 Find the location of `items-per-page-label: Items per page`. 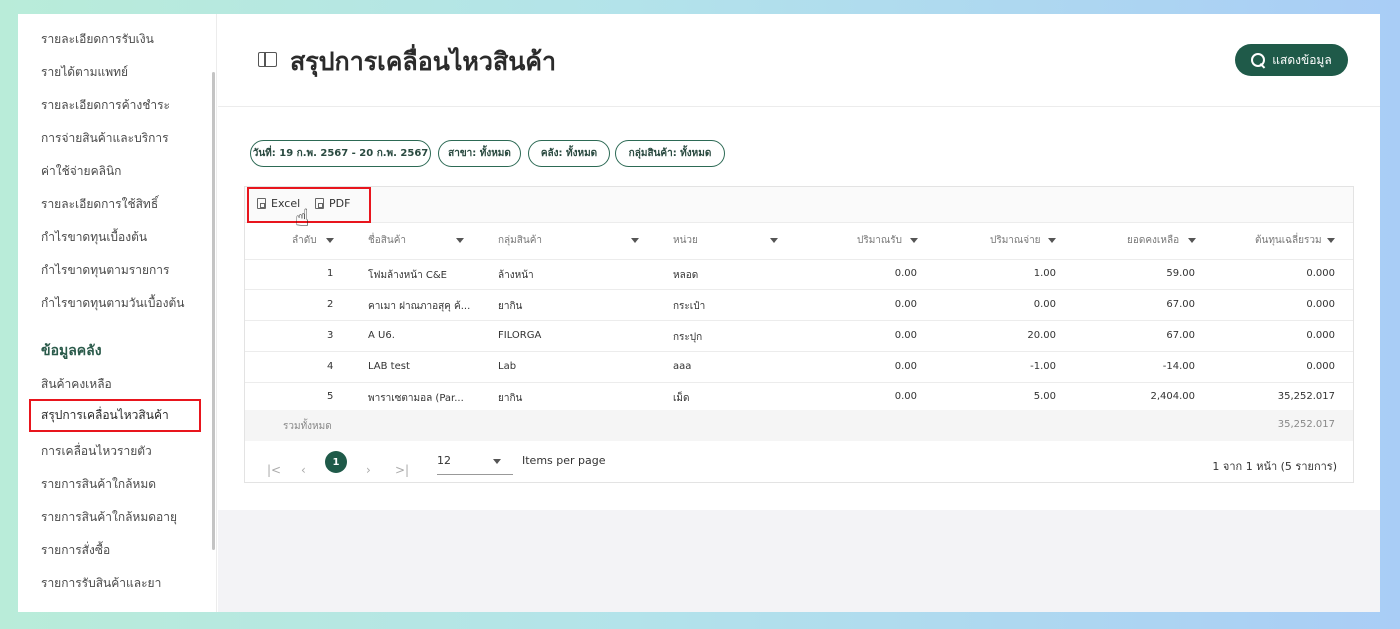

items-per-page-label: Items per page is located at coordinates (564, 460).